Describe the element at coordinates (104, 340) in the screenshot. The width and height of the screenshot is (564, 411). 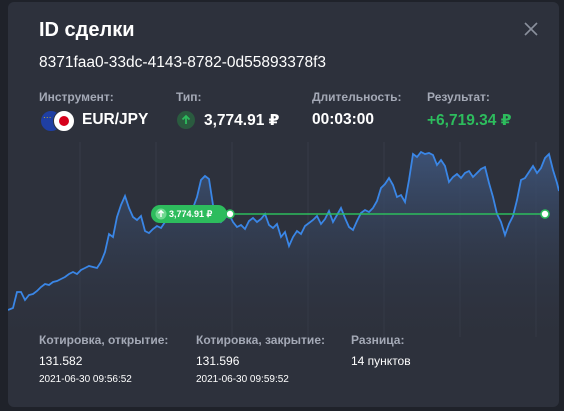
I see `open-quote-label: Котировка, открытие:` at that location.